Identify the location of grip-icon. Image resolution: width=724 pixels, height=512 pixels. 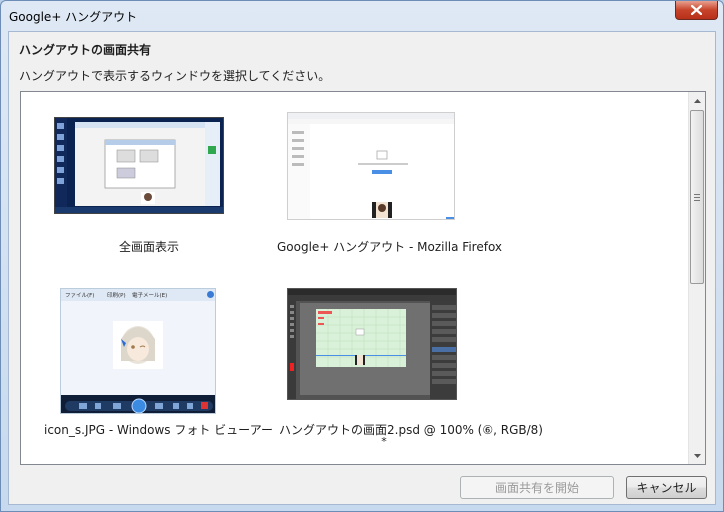
(697, 197).